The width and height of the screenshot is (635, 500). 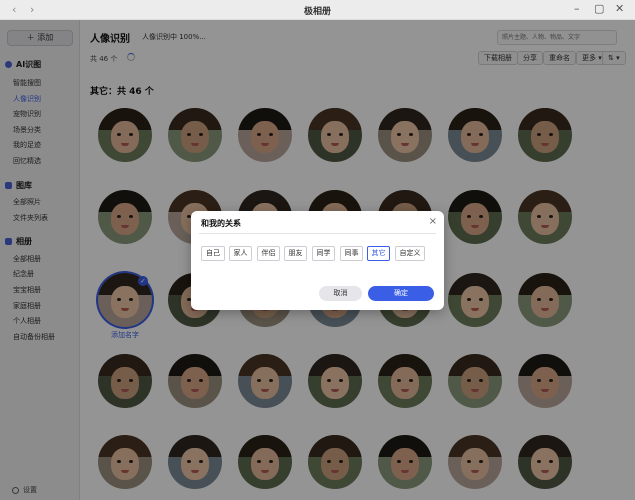 What do you see at coordinates (240, 253) in the screenshot?
I see `relation-option-family: 家人` at bounding box center [240, 253].